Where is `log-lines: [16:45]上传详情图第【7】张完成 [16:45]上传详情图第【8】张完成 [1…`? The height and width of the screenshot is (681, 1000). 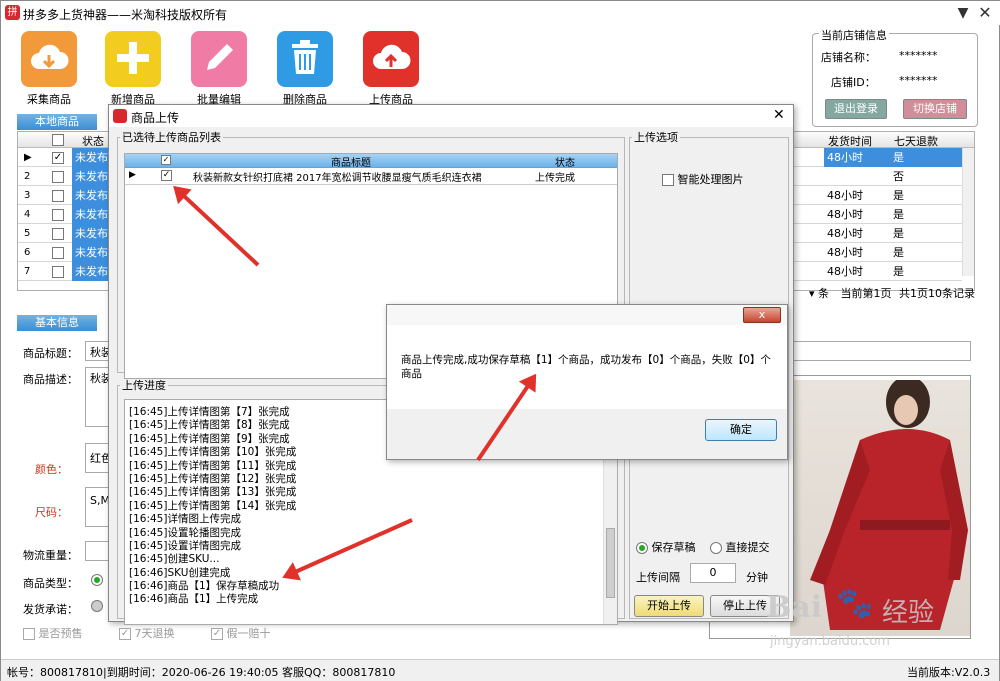 log-lines: [16:45]上传详情图第【7】张完成 [16:45]上传详情图第【8】张完成 [1… is located at coordinates (212, 506).